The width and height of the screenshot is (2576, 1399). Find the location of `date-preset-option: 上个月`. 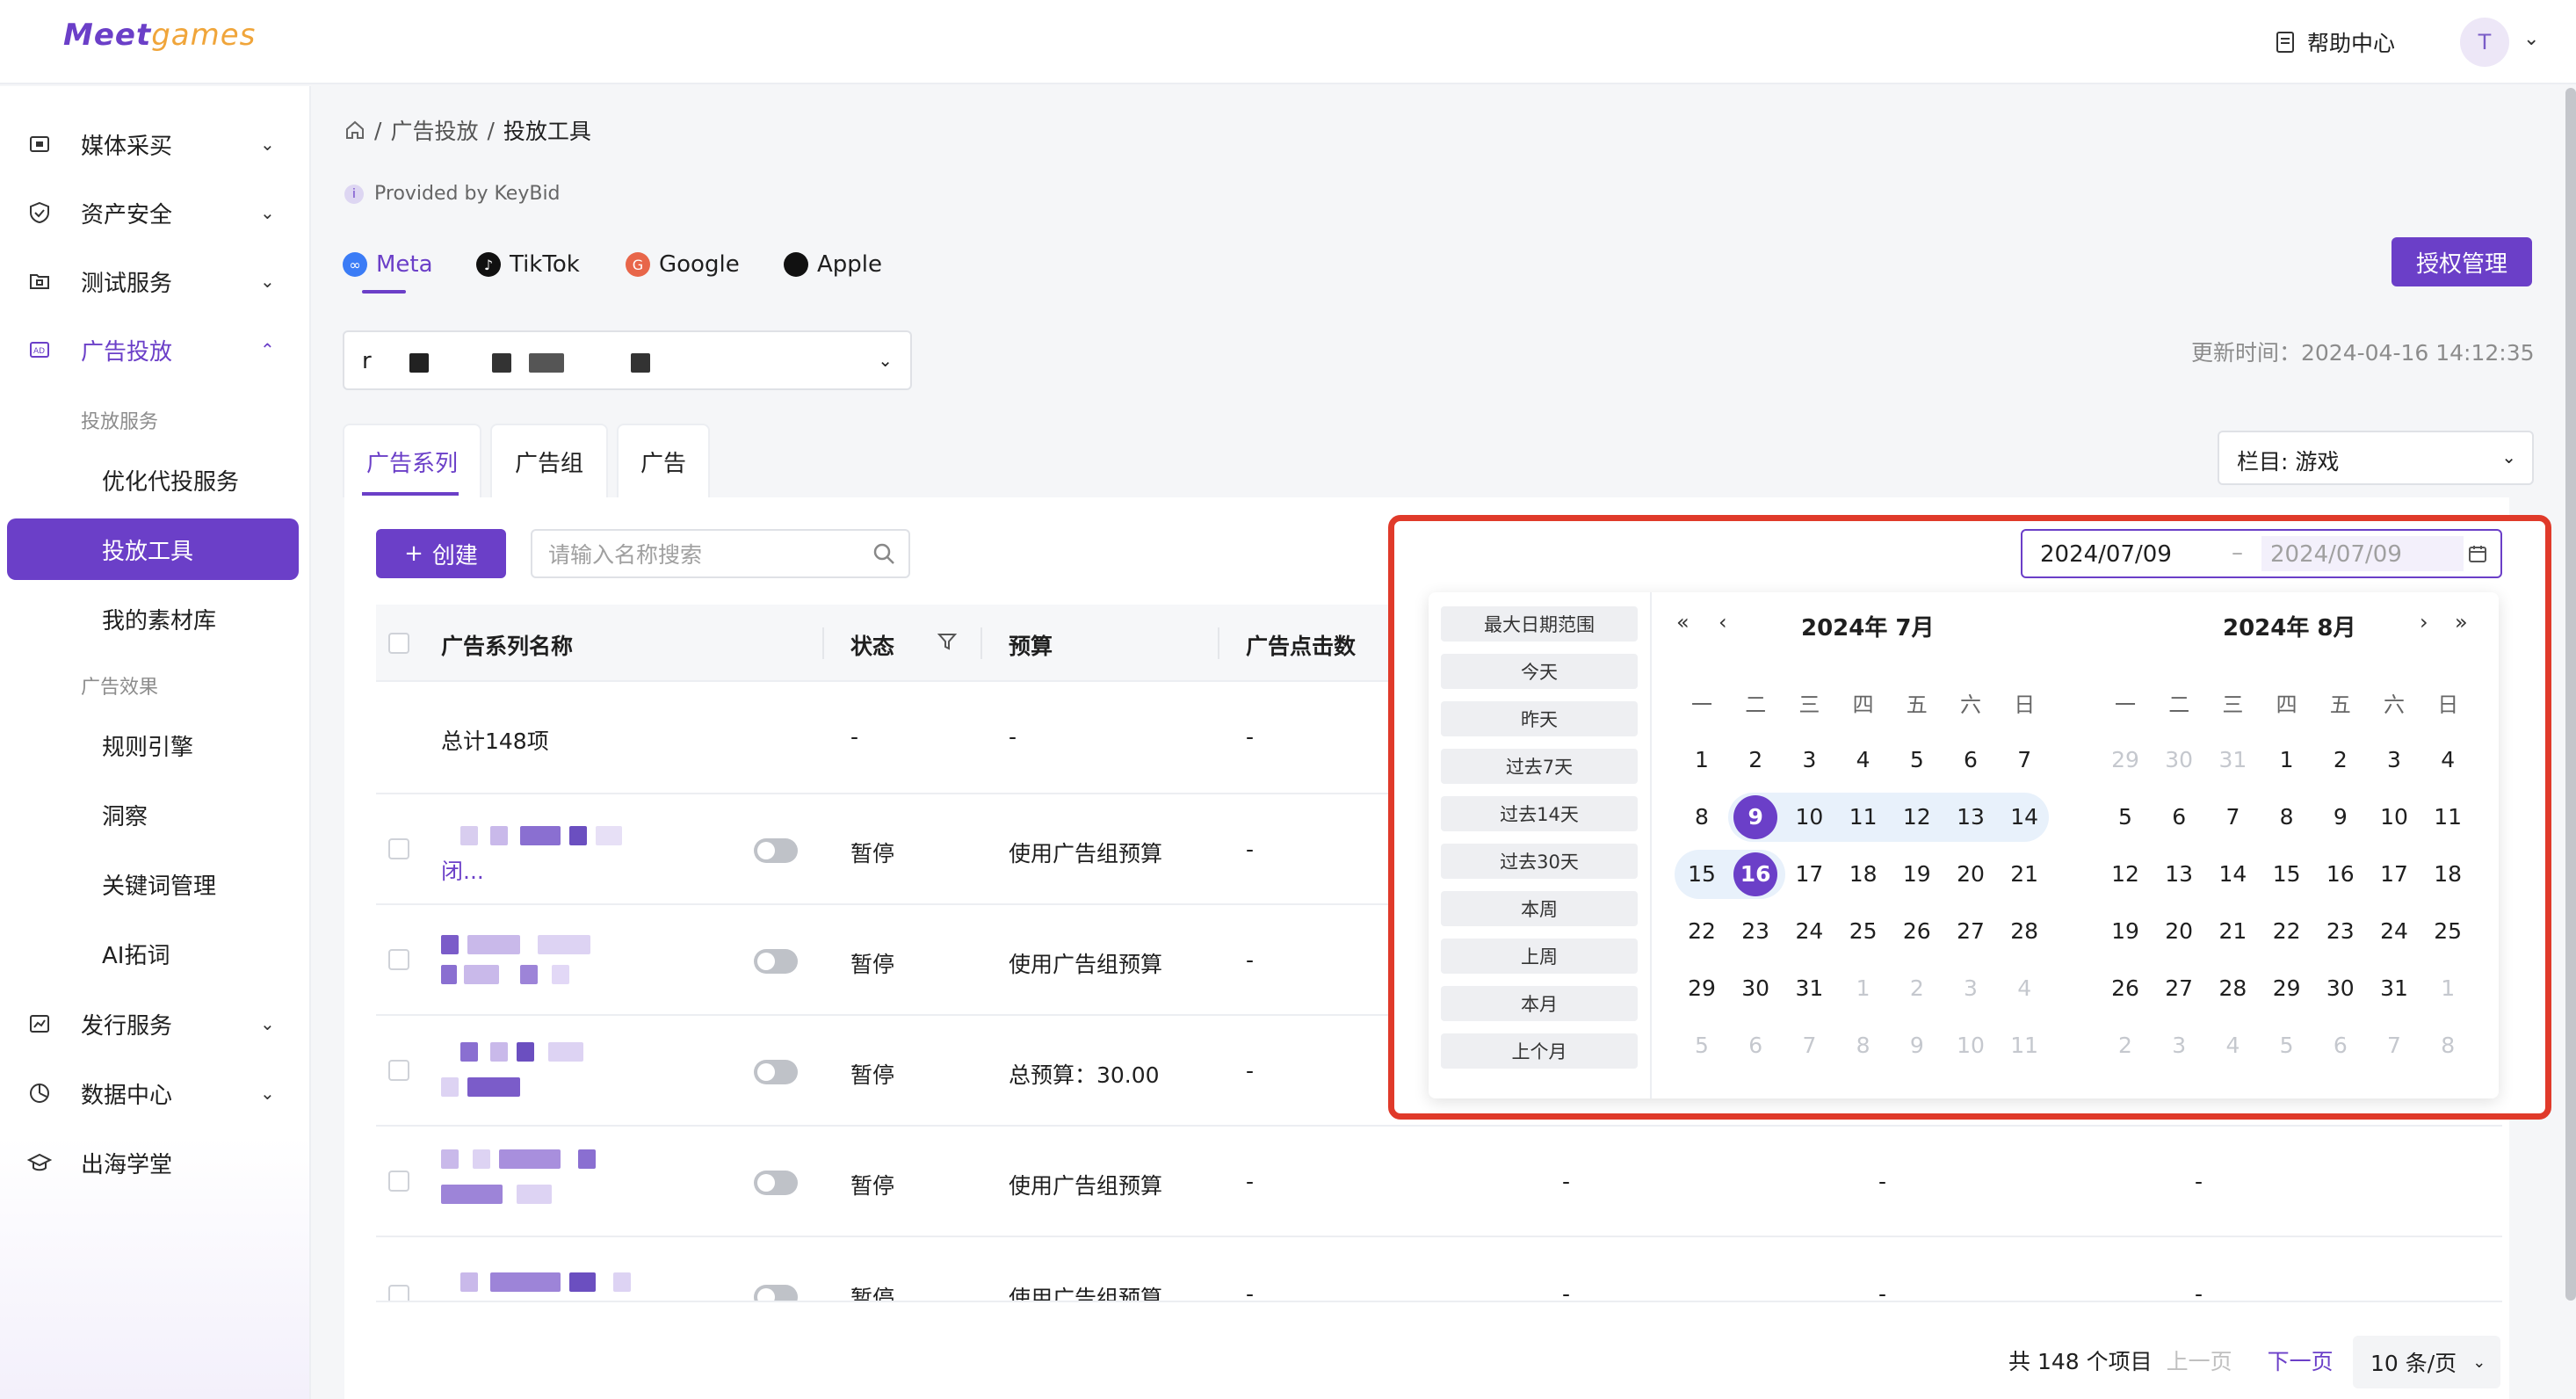

date-preset-option: 上个月 is located at coordinates (1539, 1051).